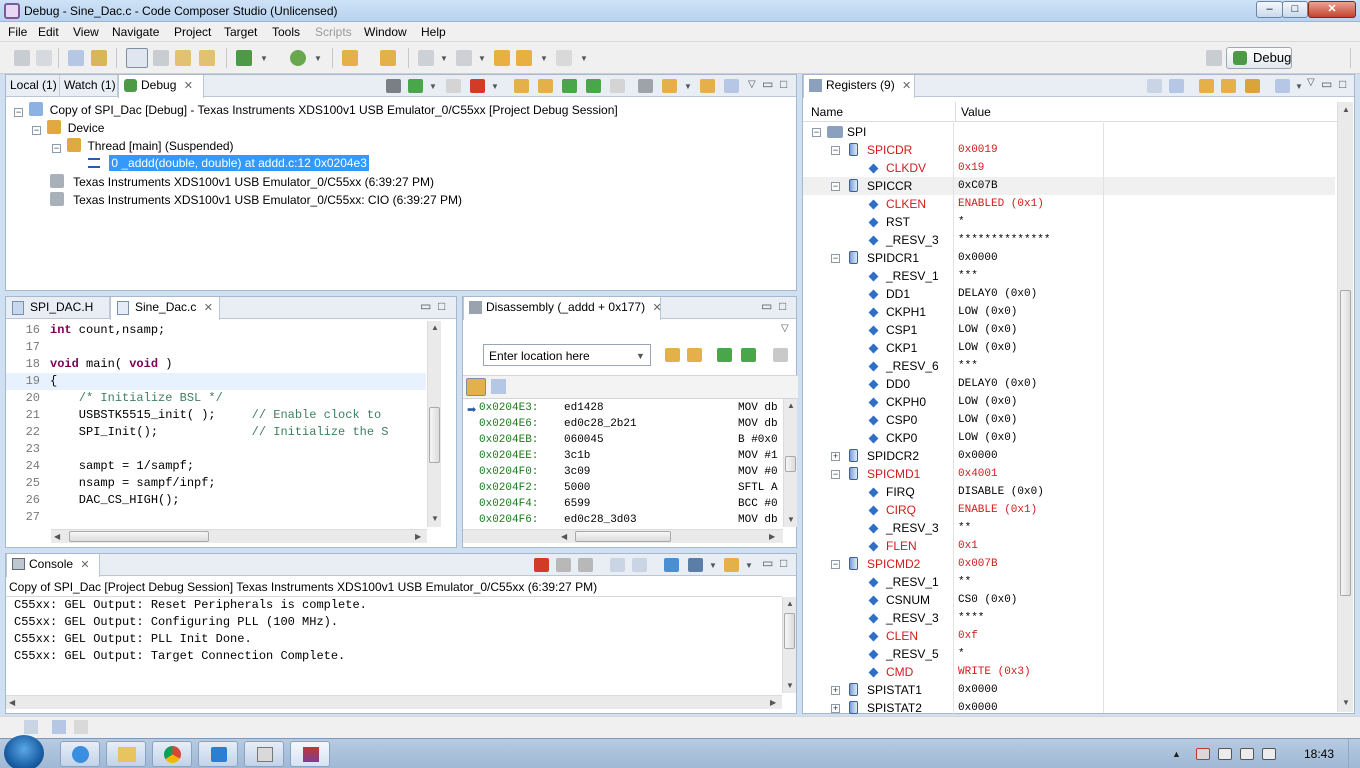 This screenshot has height=768, width=1360. What do you see at coordinates (1069, 456) in the screenshot?
I see `register-row: + SPIDCR2 0x0000` at bounding box center [1069, 456].